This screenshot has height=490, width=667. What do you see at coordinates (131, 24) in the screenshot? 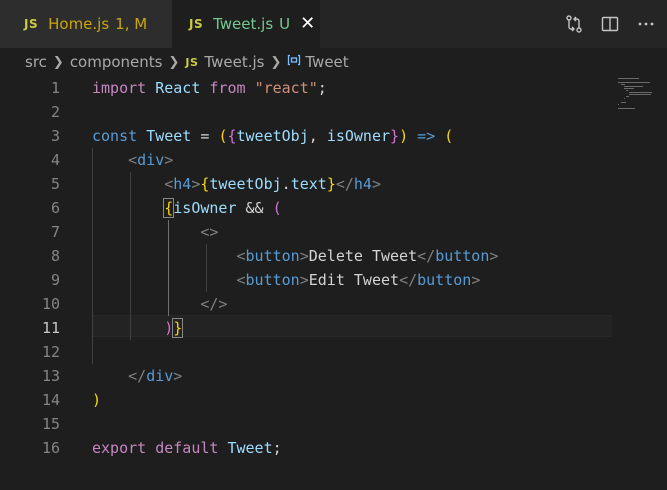
I see `tab-git-status: 1, M` at bounding box center [131, 24].